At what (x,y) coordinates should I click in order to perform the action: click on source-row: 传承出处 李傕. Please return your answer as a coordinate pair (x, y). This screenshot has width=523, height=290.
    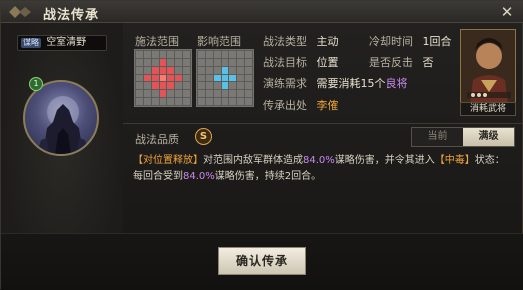
    Looking at the image, I should click on (301, 105).